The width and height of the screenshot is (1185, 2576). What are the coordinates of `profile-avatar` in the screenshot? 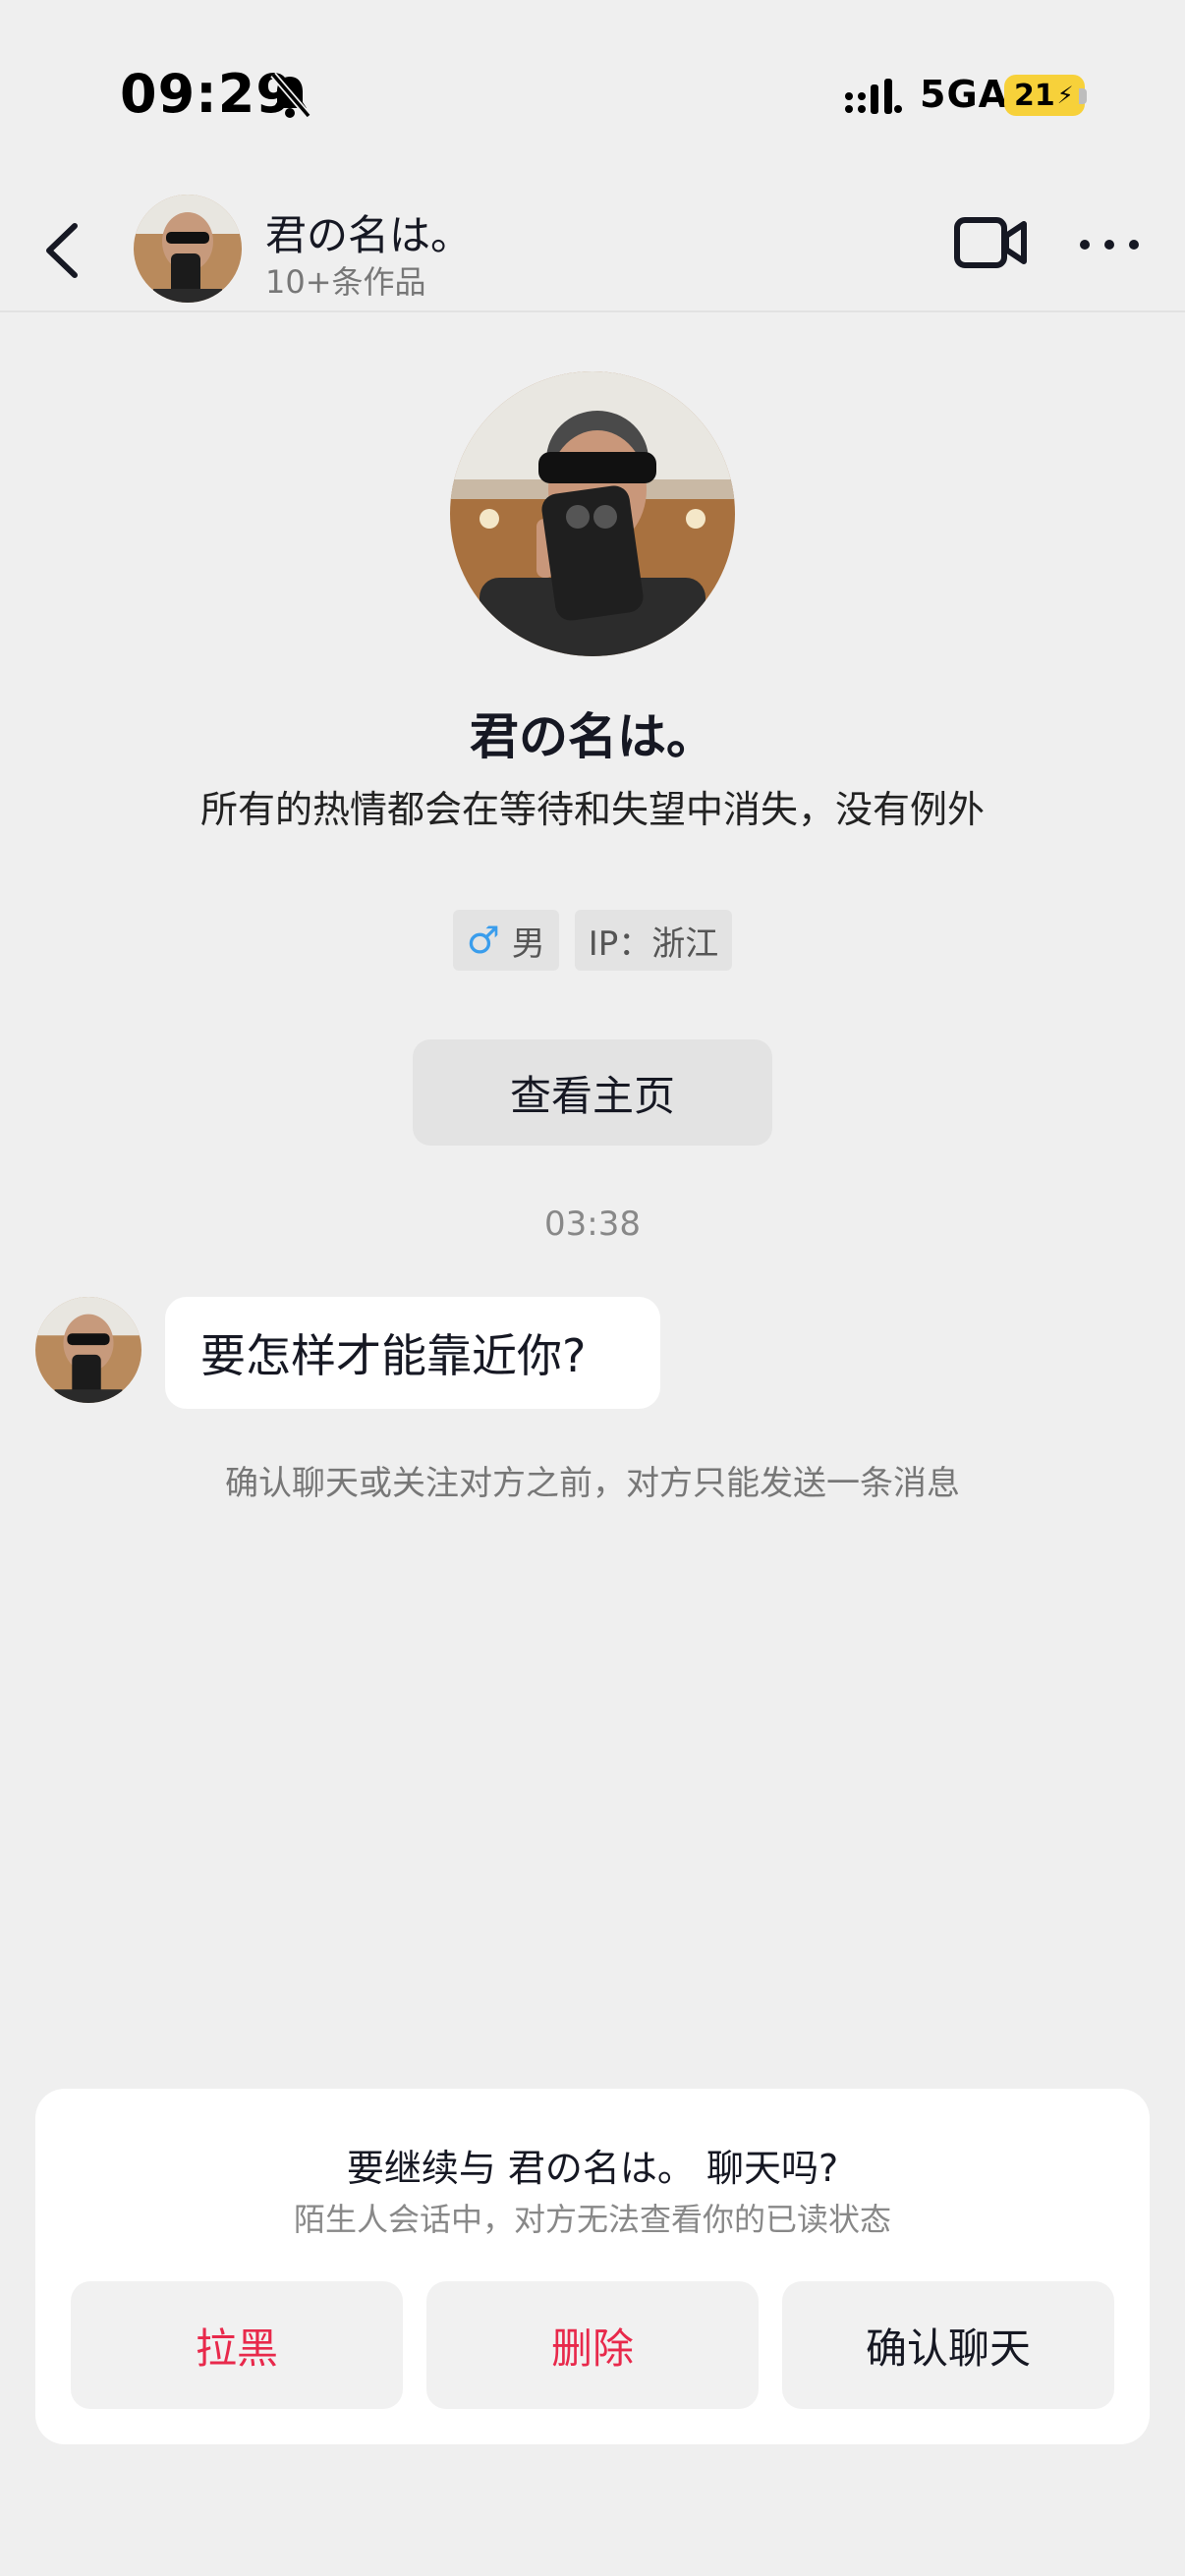 It's located at (592, 513).